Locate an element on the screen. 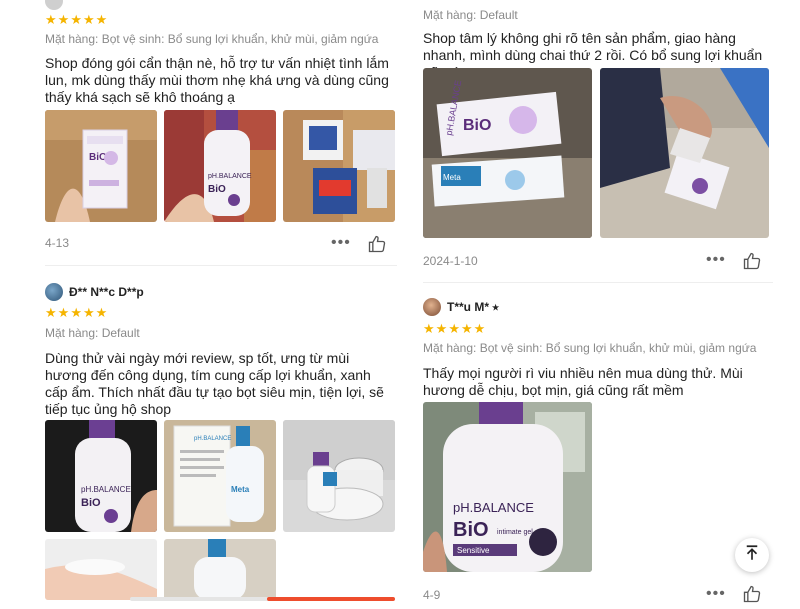  arrow-up-icon is located at coordinates (752, 555).